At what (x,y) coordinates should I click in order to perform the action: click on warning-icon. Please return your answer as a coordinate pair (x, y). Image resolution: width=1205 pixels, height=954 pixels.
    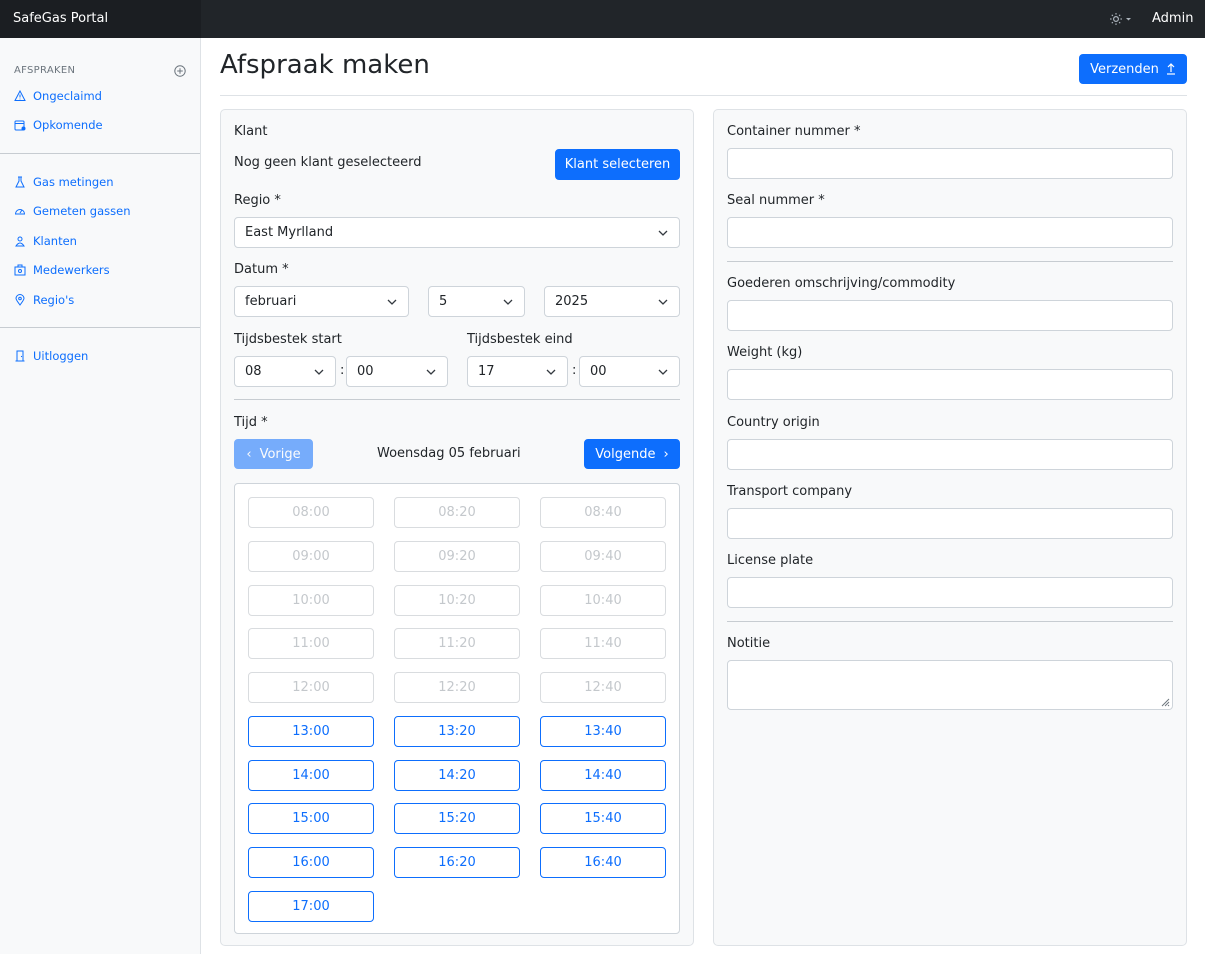
    Looking at the image, I should click on (20, 95).